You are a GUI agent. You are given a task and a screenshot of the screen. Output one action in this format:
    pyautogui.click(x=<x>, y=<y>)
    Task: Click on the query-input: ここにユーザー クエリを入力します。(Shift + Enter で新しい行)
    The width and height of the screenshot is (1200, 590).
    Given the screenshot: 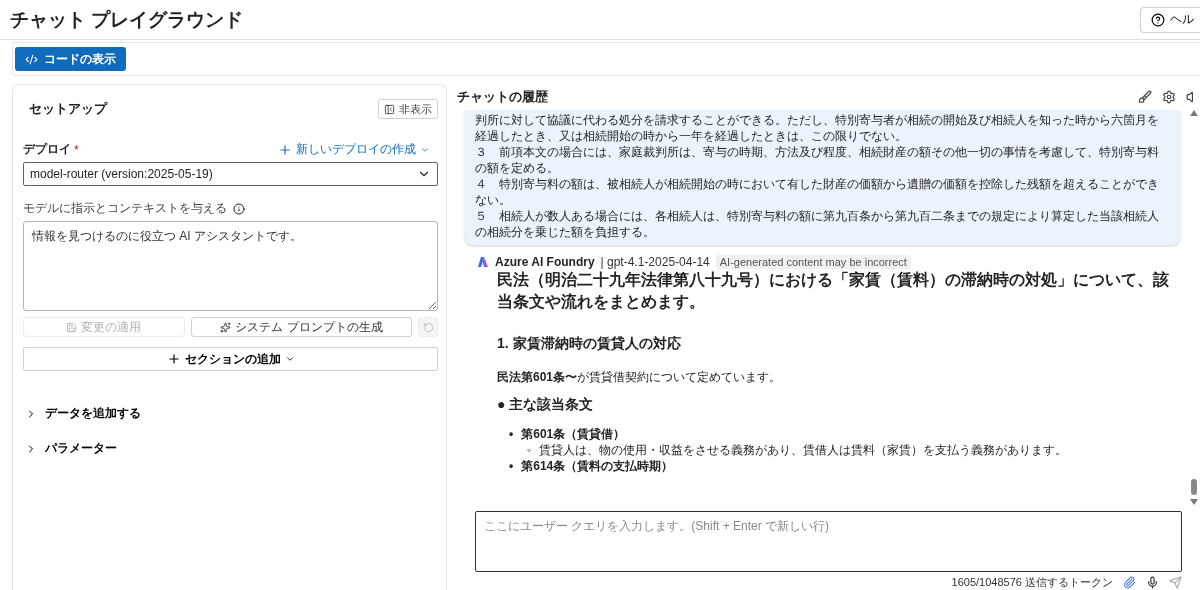 What is the action you would take?
    pyautogui.click(x=828, y=541)
    